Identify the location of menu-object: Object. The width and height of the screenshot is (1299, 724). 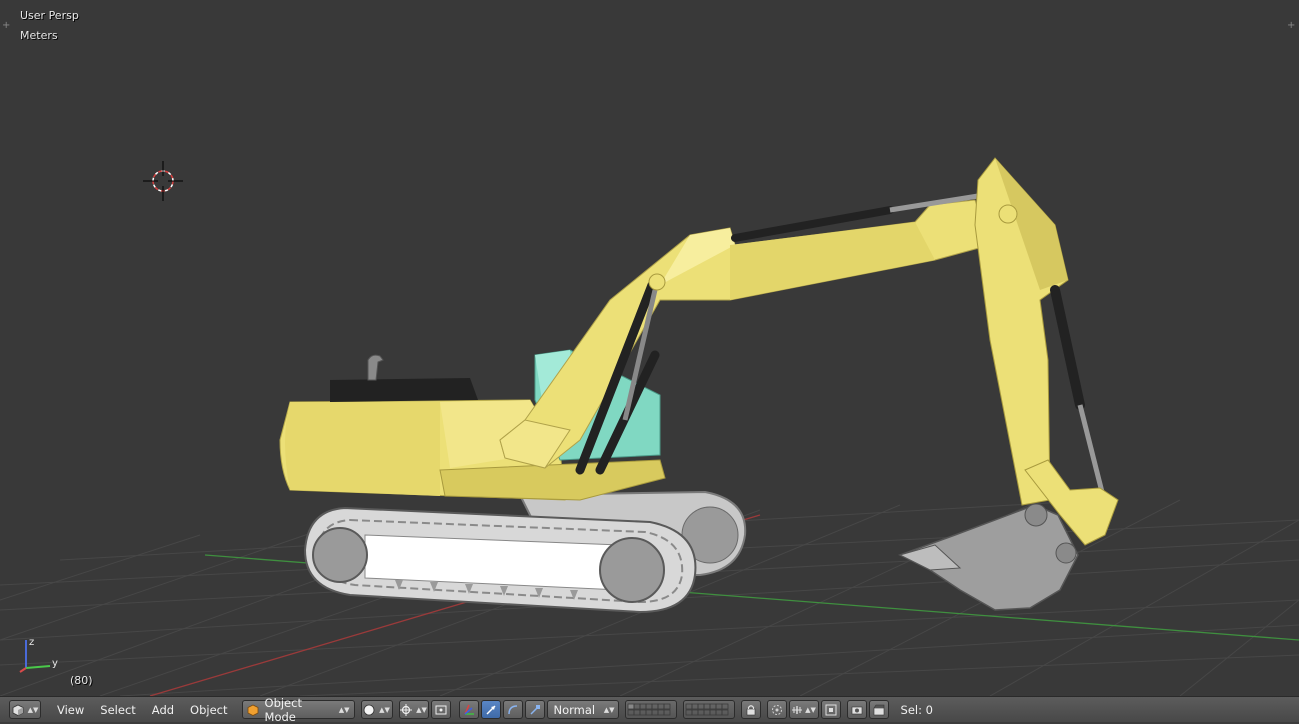
(208, 710).